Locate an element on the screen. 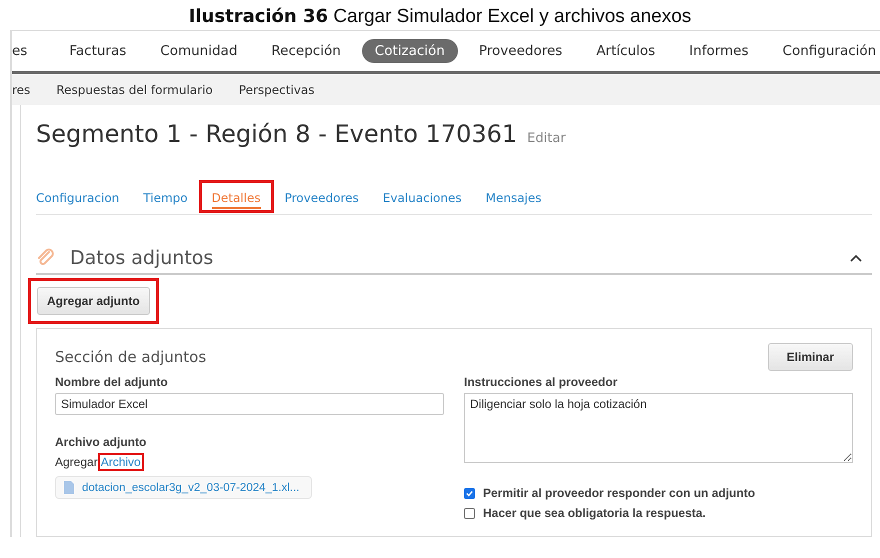 This screenshot has width=880, height=558. add-text: Agregar is located at coordinates (76, 462).